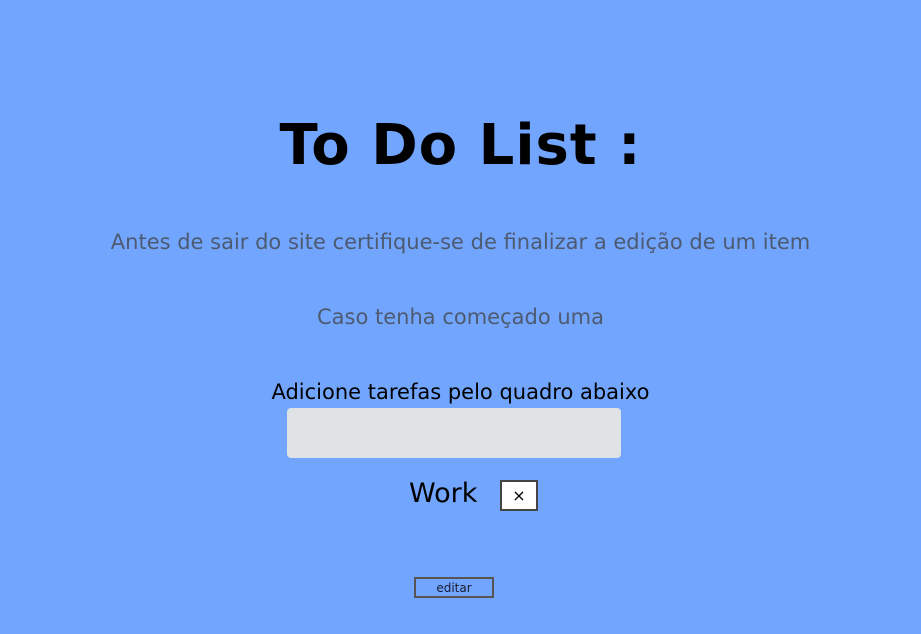  What do you see at coordinates (460, 392) in the screenshot?
I see `add-task-instruction: Adicione tarefas pelo quadro abaixo` at bounding box center [460, 392].